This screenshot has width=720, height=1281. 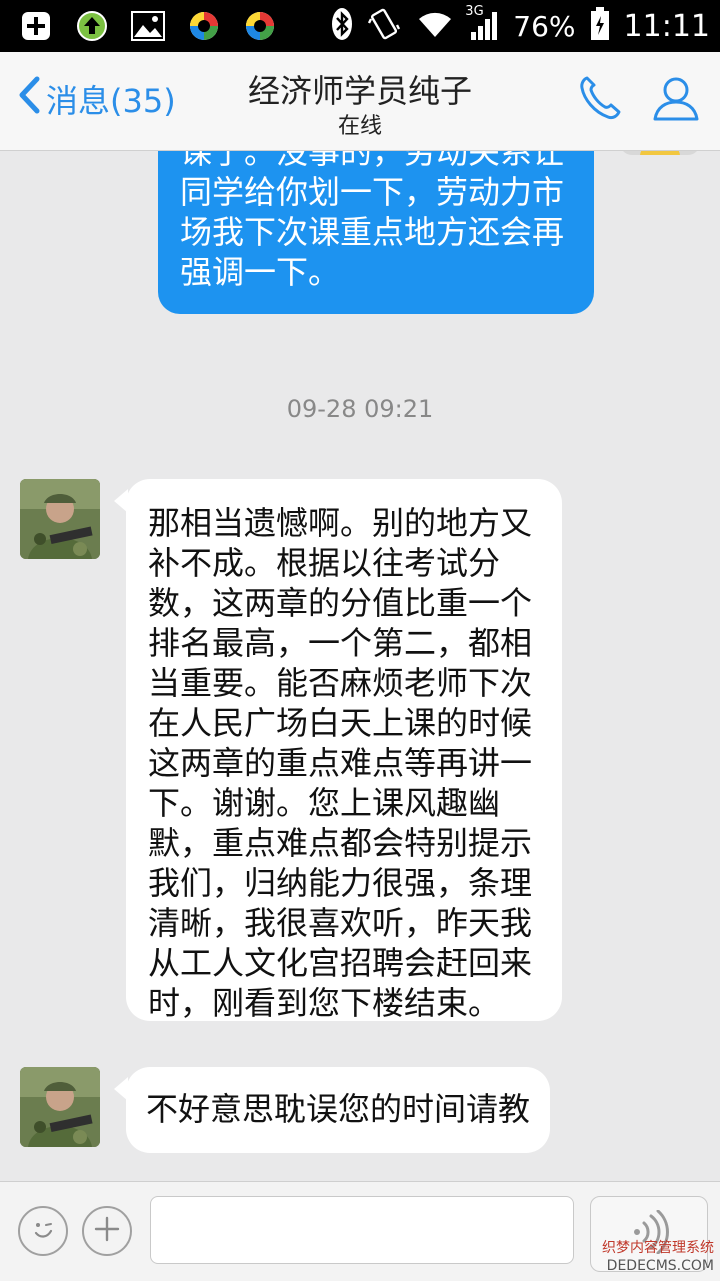 I want to click on message-line: 不好意思耽误您的时间请教, so click(x=338, y=1109).